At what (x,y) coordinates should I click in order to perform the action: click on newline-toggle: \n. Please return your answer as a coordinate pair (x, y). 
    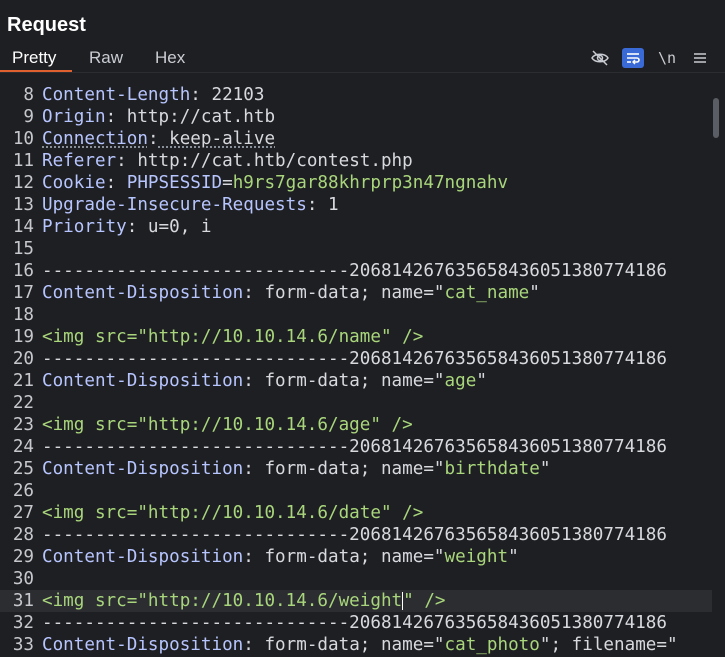
    Looking at the image, I should click on (667, 58).